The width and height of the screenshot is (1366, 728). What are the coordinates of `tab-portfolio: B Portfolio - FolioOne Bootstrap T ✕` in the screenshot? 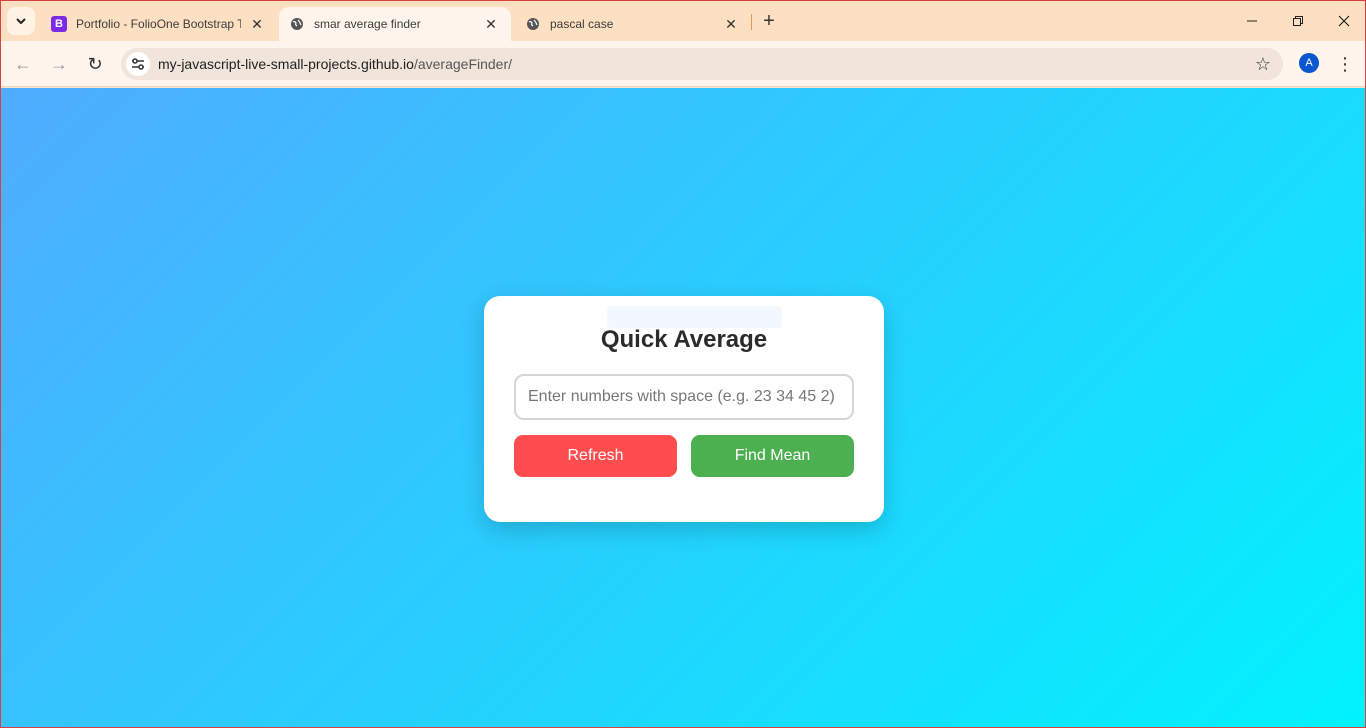 It's located at (159, 24).